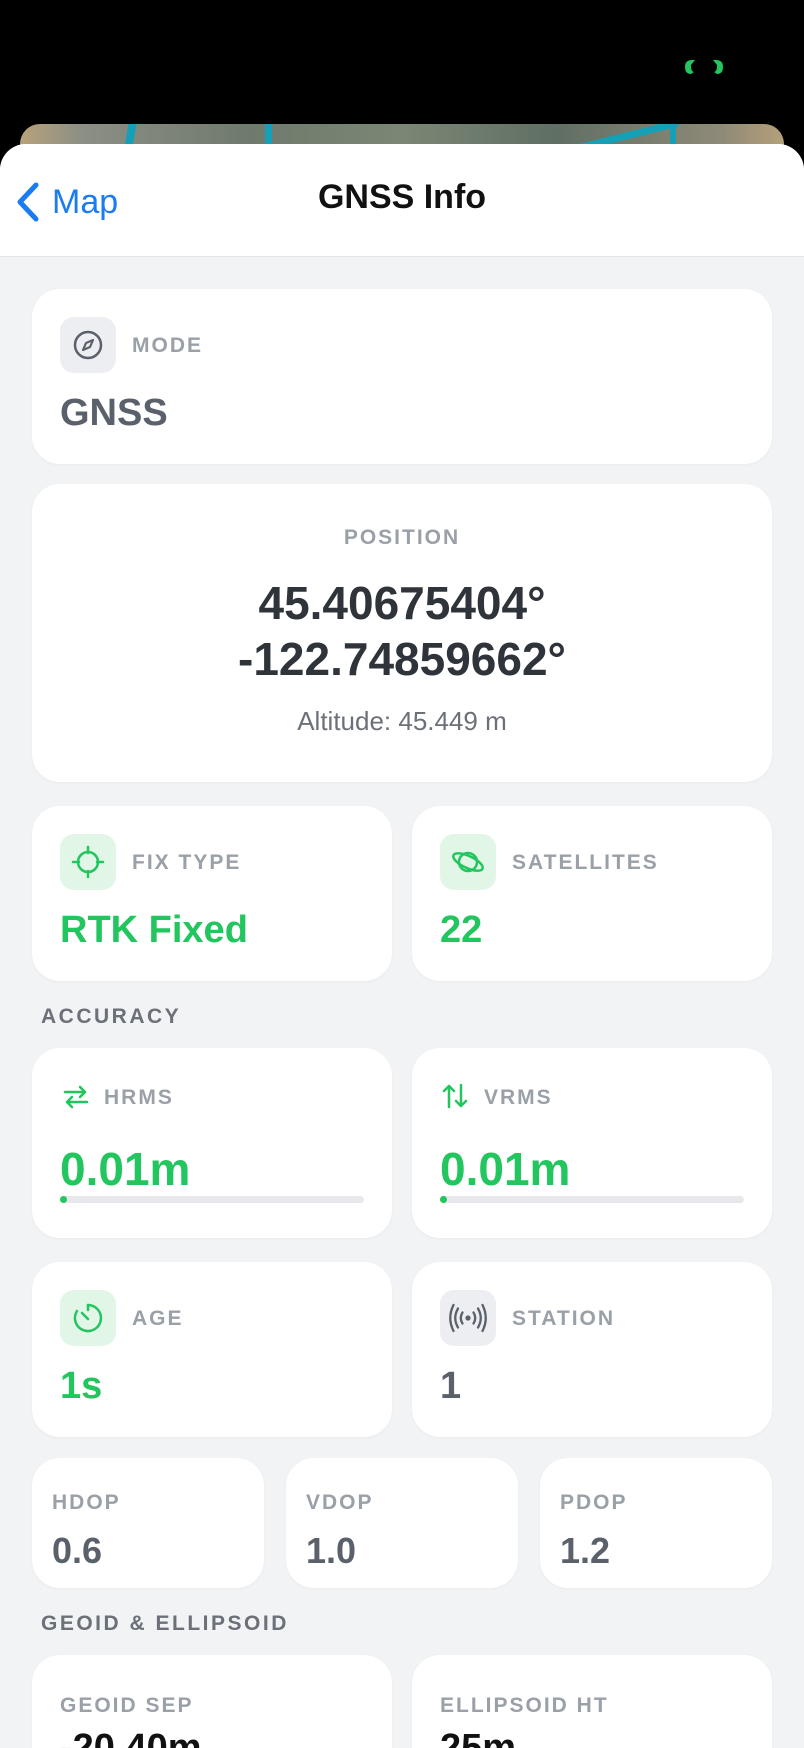 The width and height of the screenshot is (804, 1748). Describe the element at coordinates (592, 893) in the screenshot. I see `satellites-card: SATELLITES 22` at that location.